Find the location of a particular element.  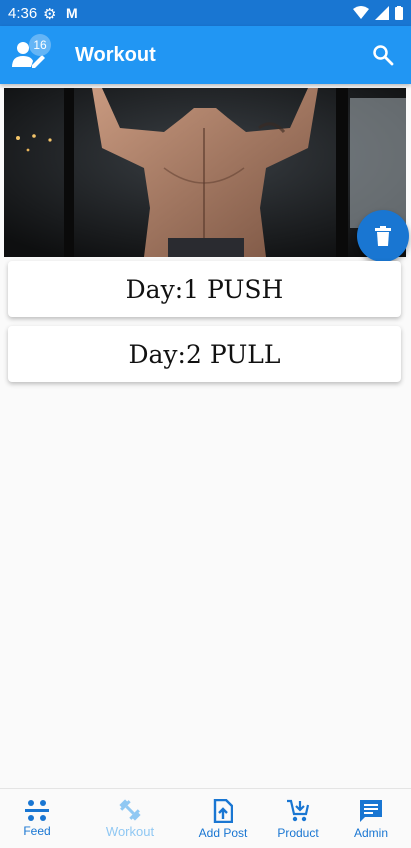

signal-icon is located at coordinates (382, 13).